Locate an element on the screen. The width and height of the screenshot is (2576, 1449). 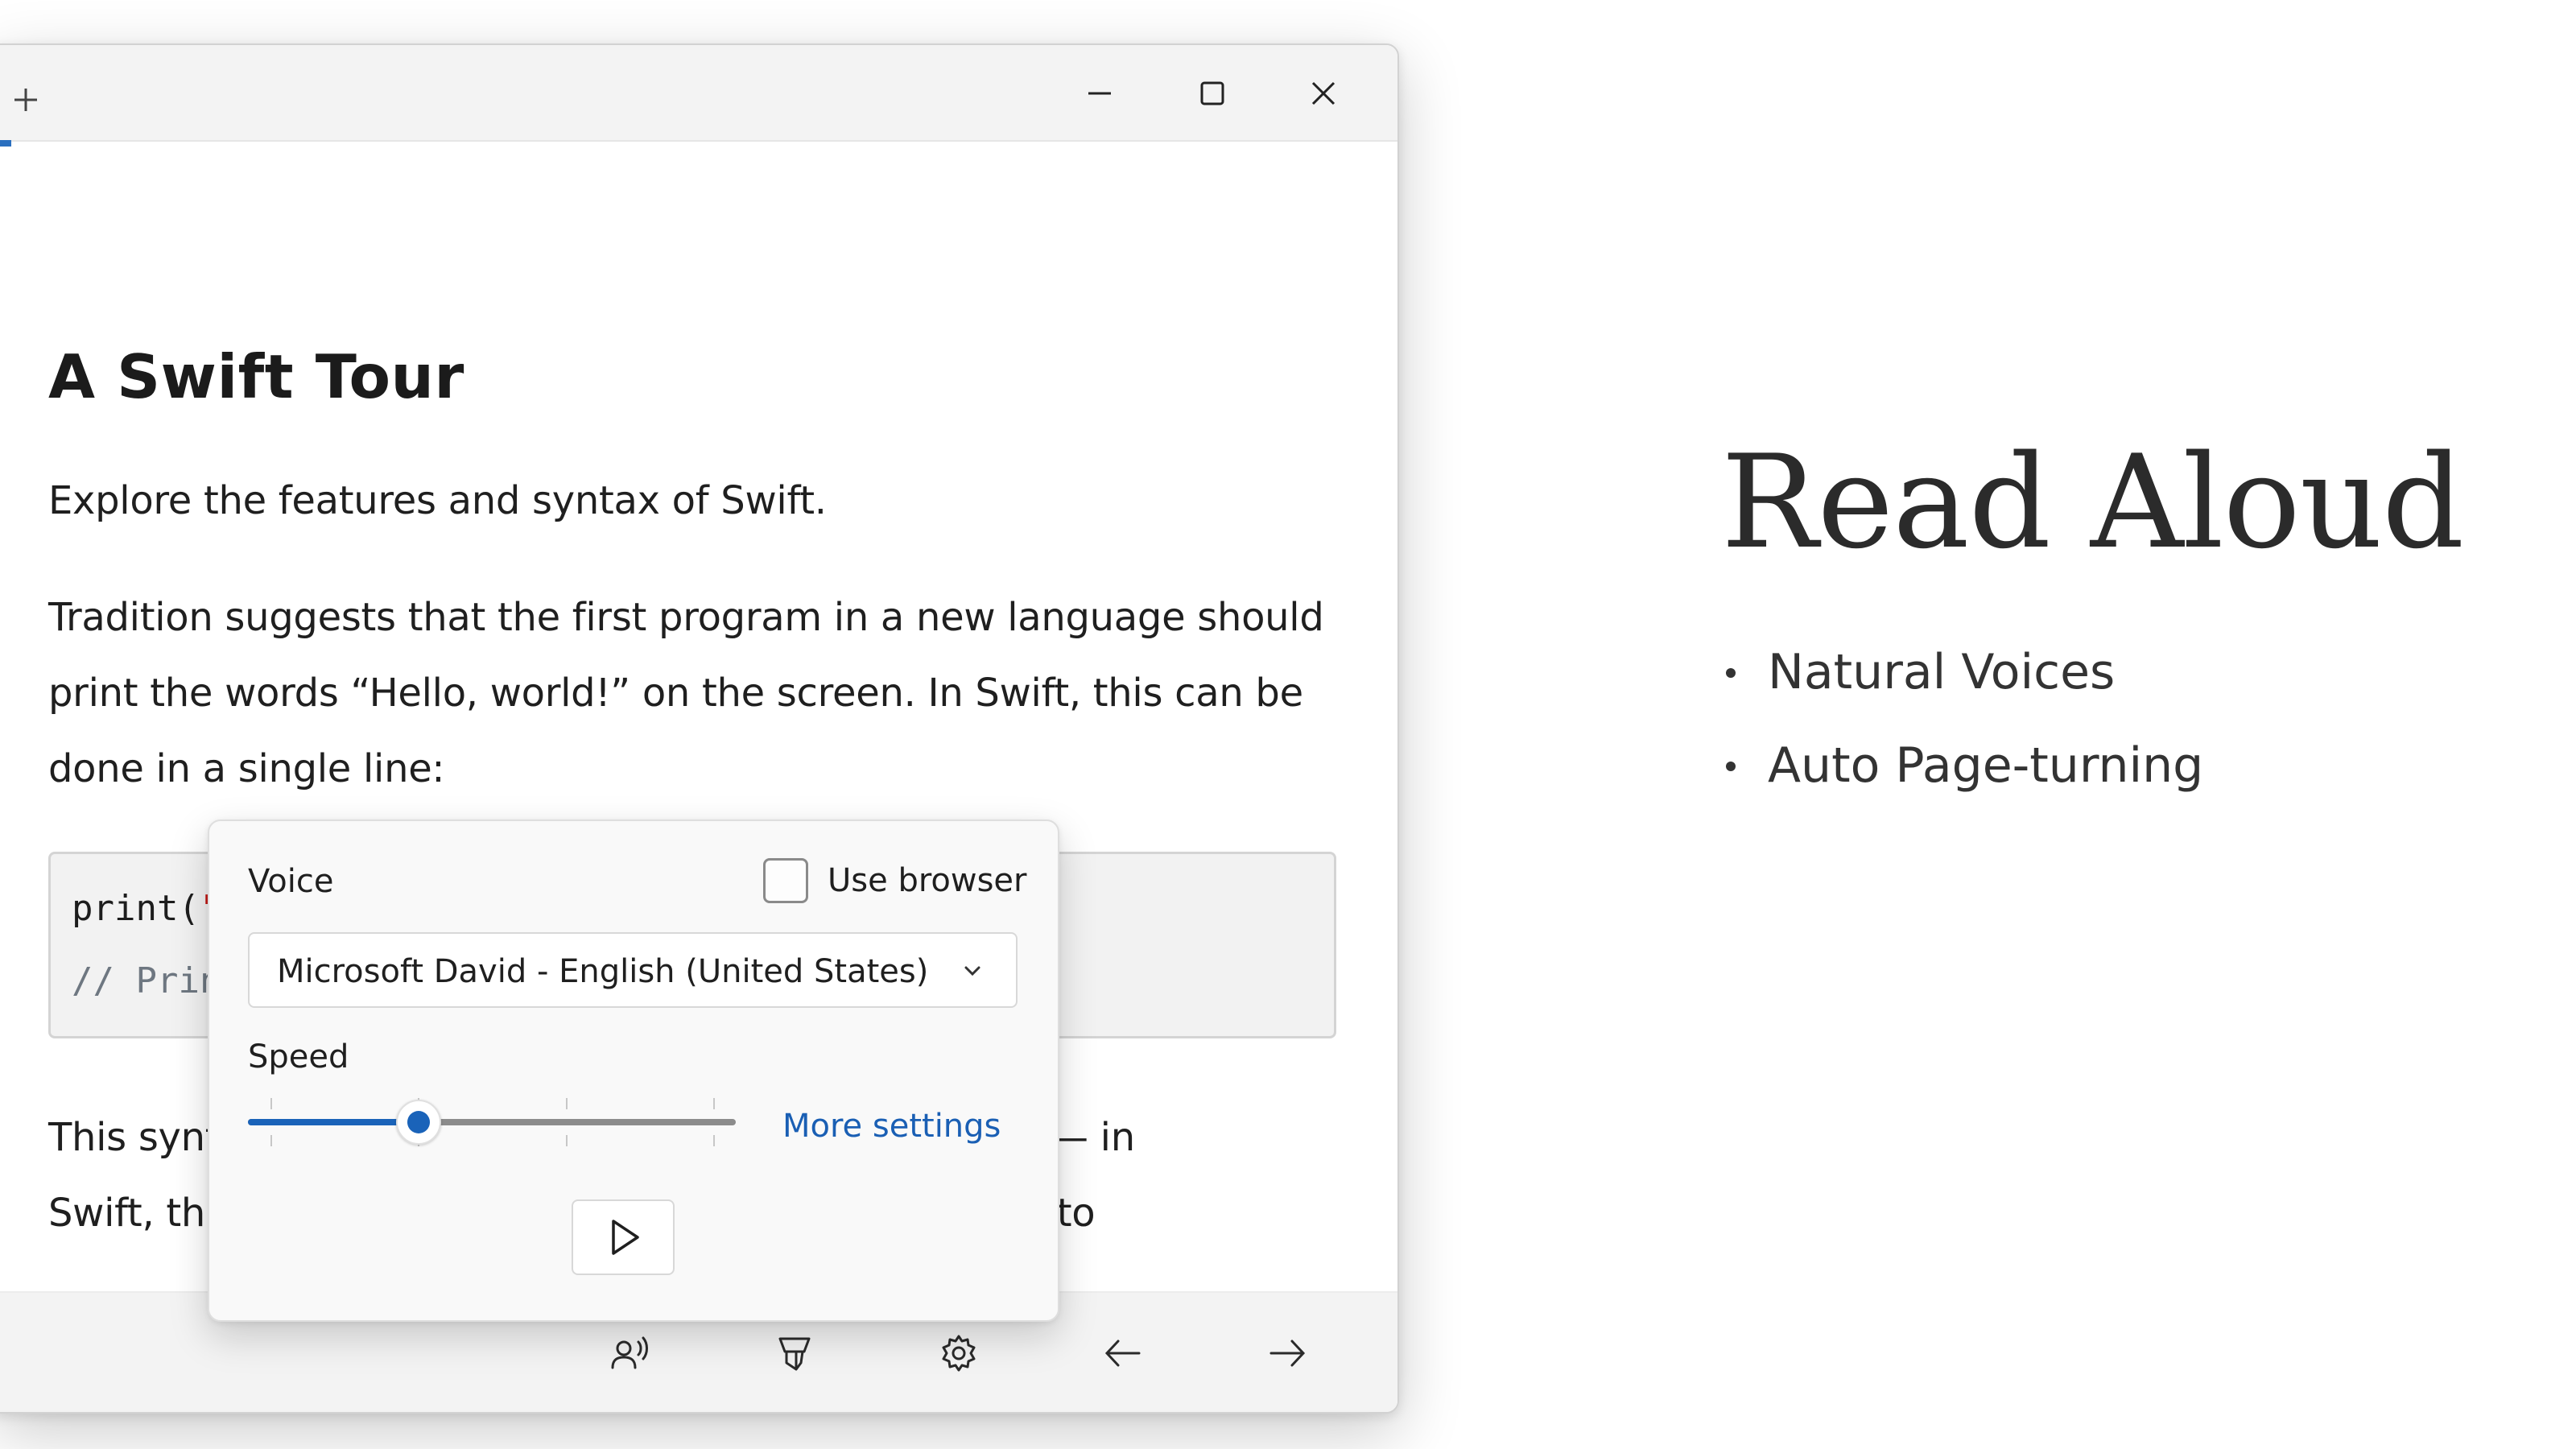
code-line: print(" is located at coordinates (146, 908).